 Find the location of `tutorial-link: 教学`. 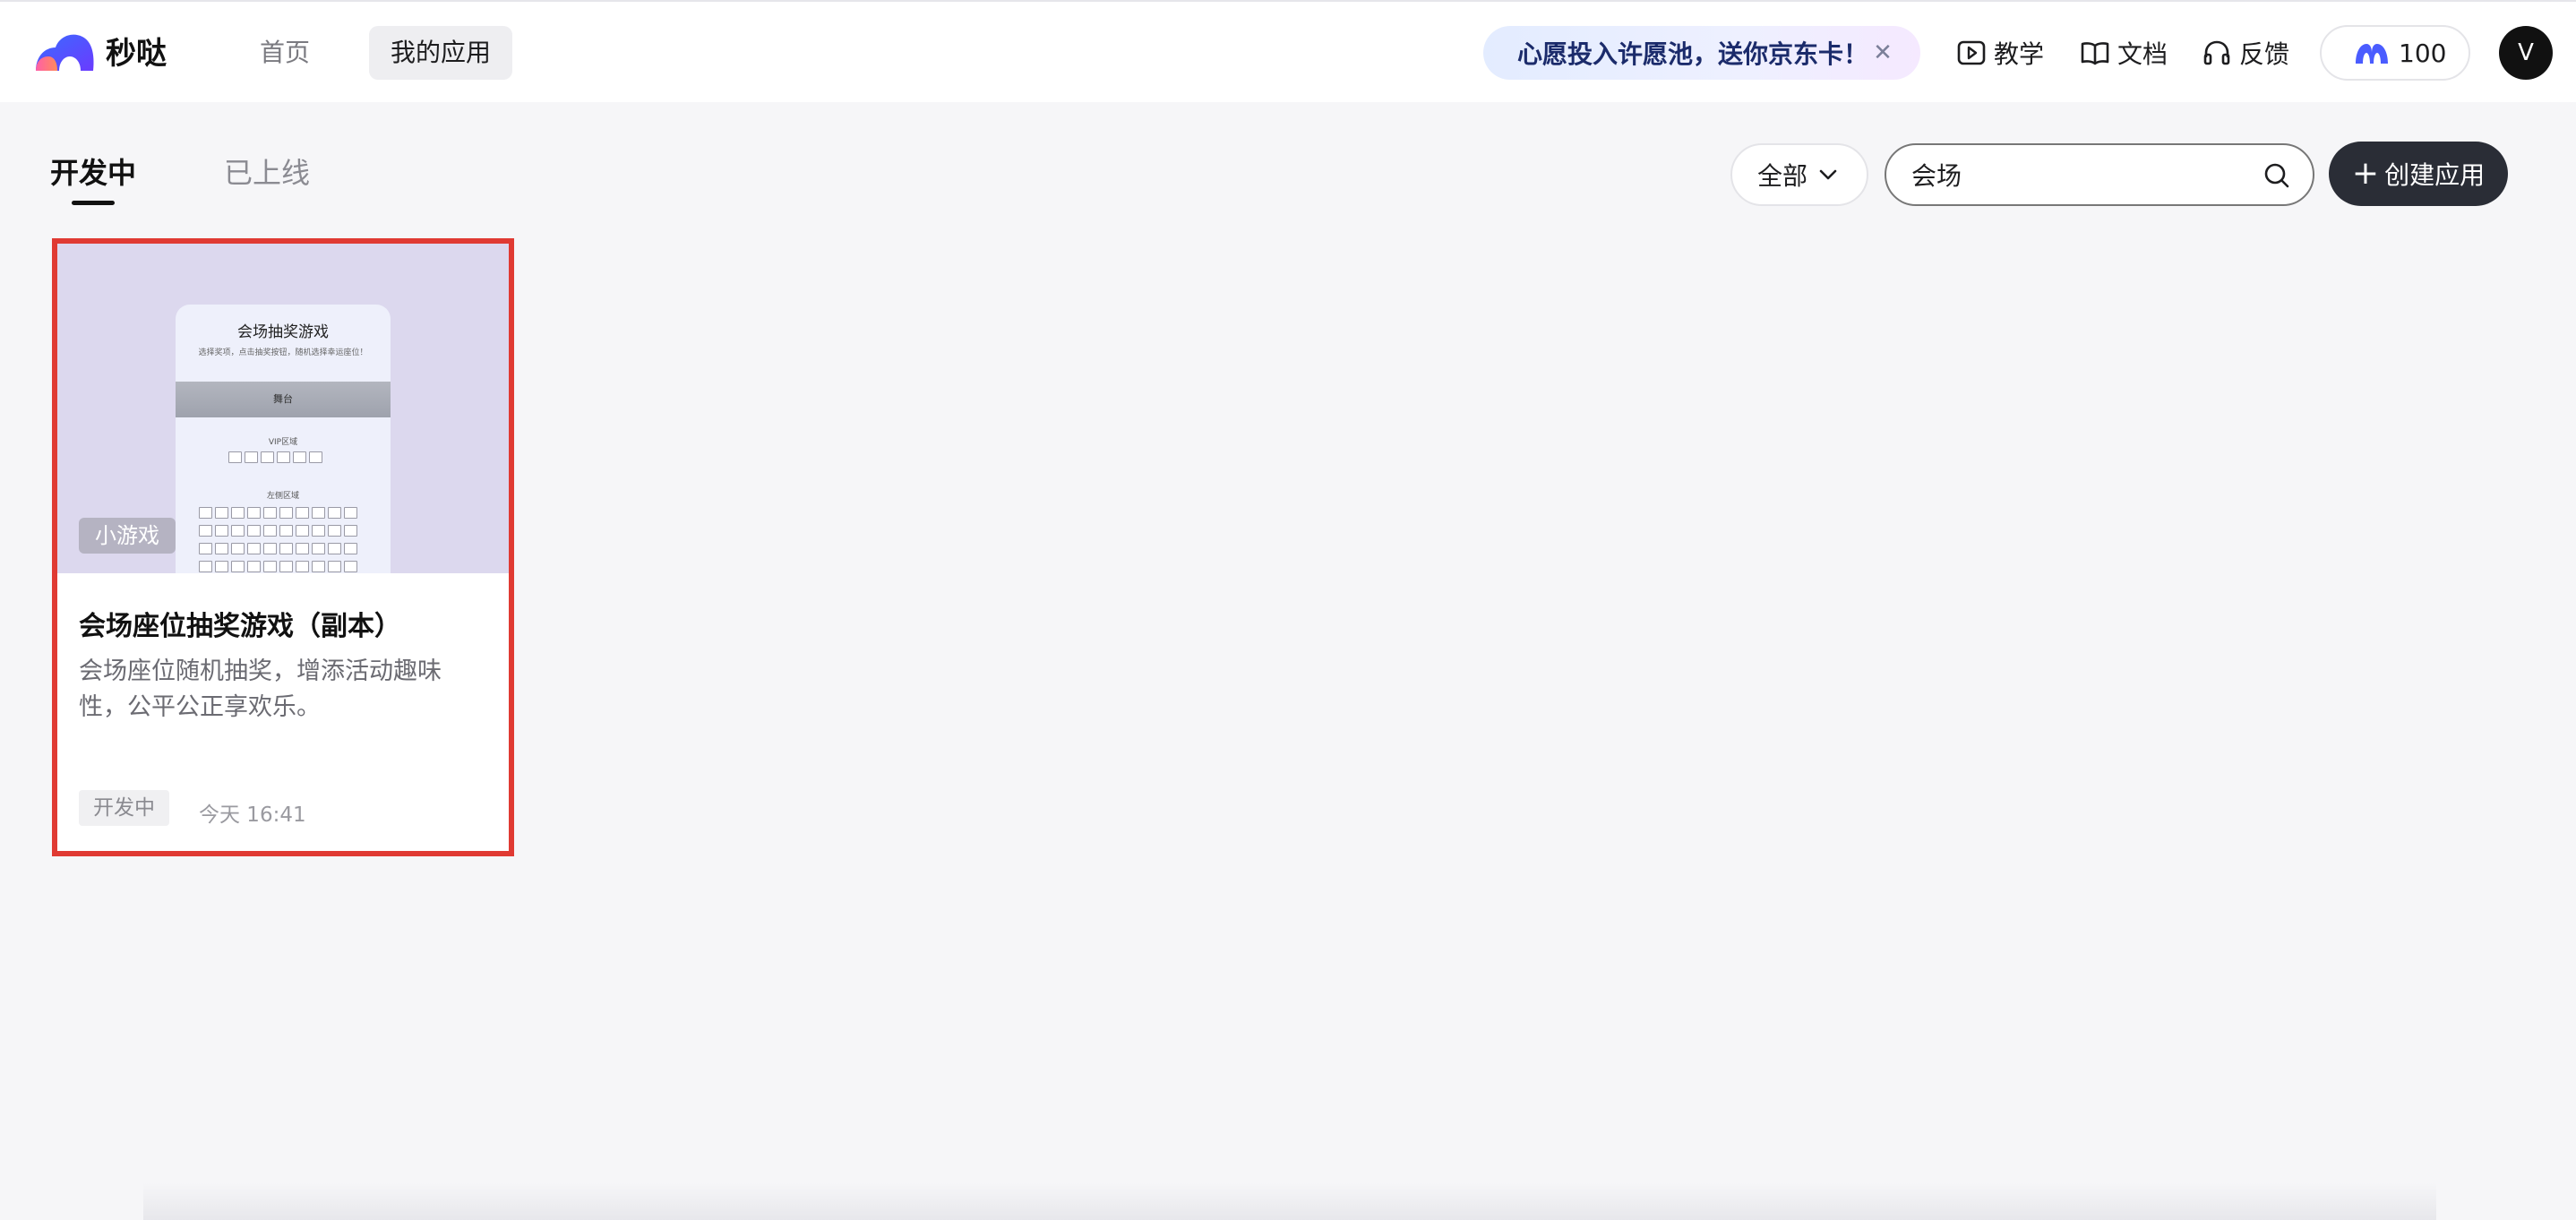

tutorial-link: 教学 is located at coordinates (2000, 53).